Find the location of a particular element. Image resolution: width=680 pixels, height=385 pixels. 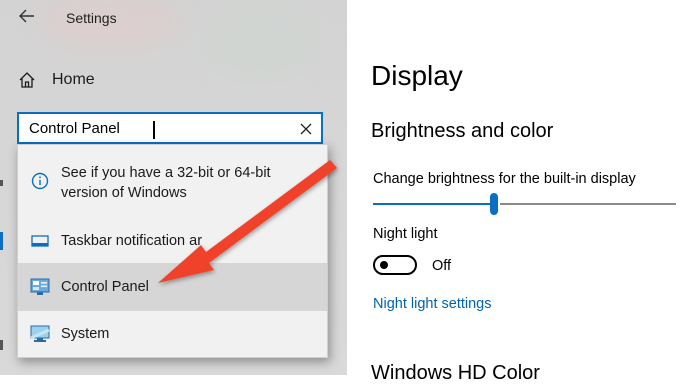

section-title: Brightness and color is located at coordinates (462, 131).